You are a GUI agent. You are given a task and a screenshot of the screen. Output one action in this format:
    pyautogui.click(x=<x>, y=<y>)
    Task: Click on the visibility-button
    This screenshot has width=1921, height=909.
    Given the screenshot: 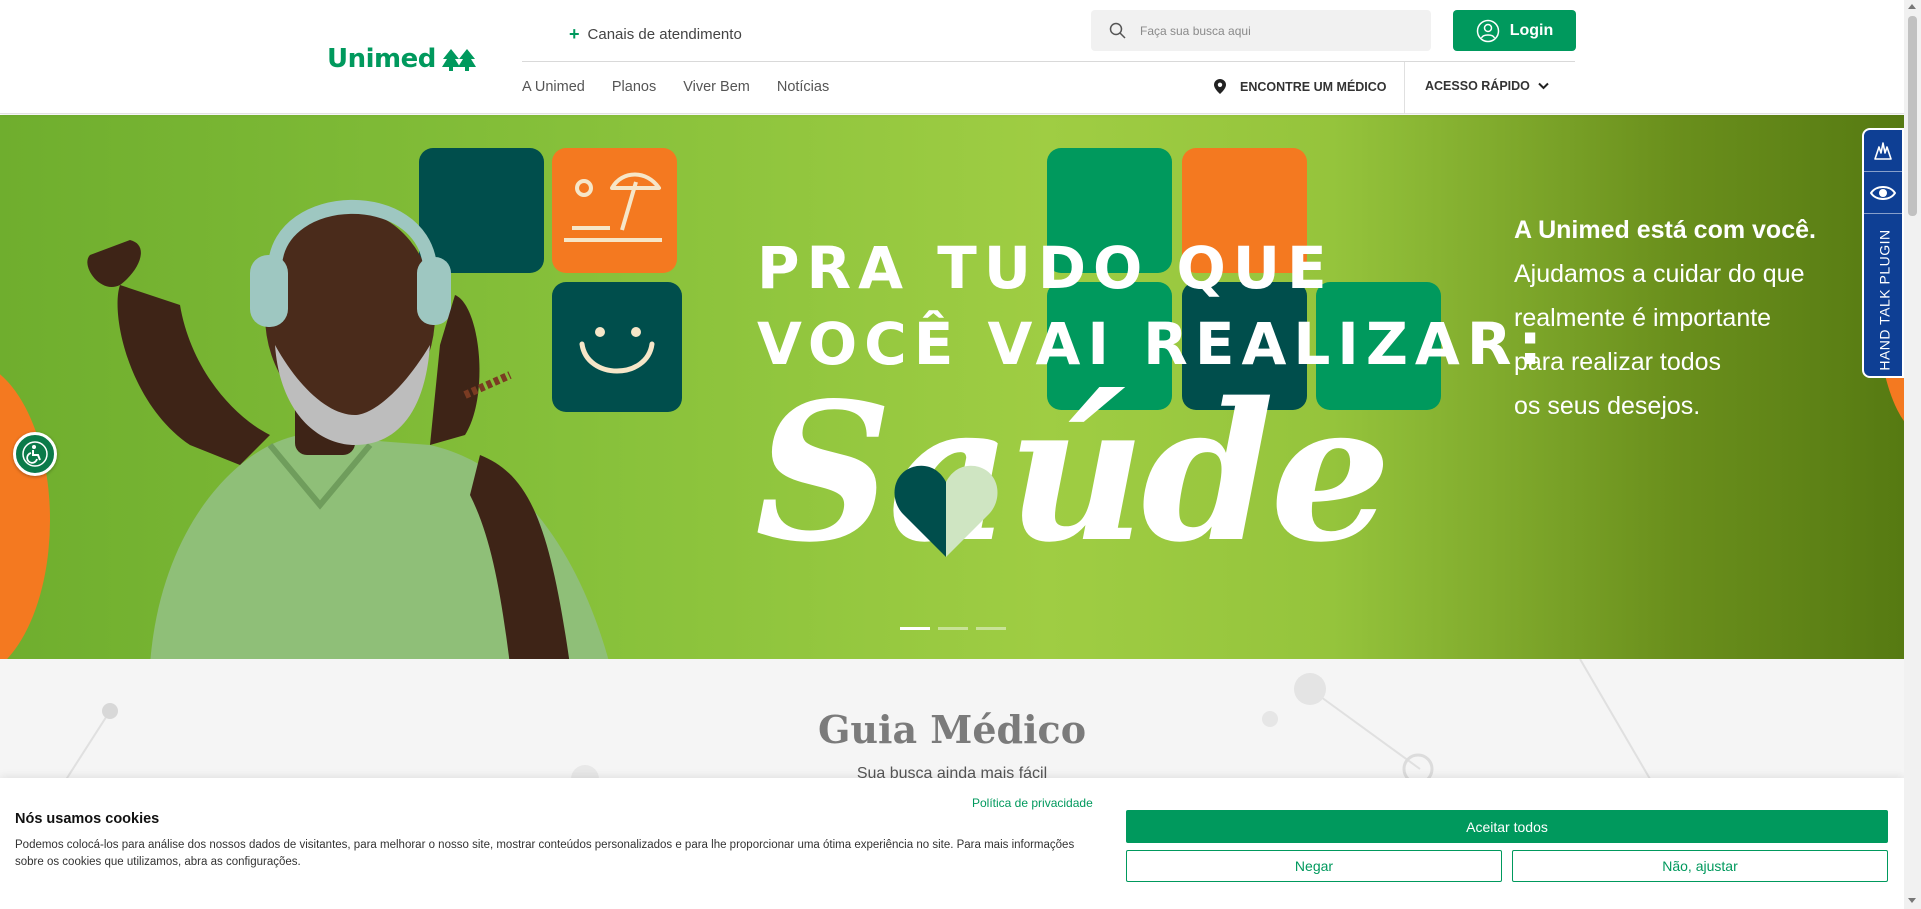 What is the action you would take?
    pyautogui.click(x=1883, y=193)
    